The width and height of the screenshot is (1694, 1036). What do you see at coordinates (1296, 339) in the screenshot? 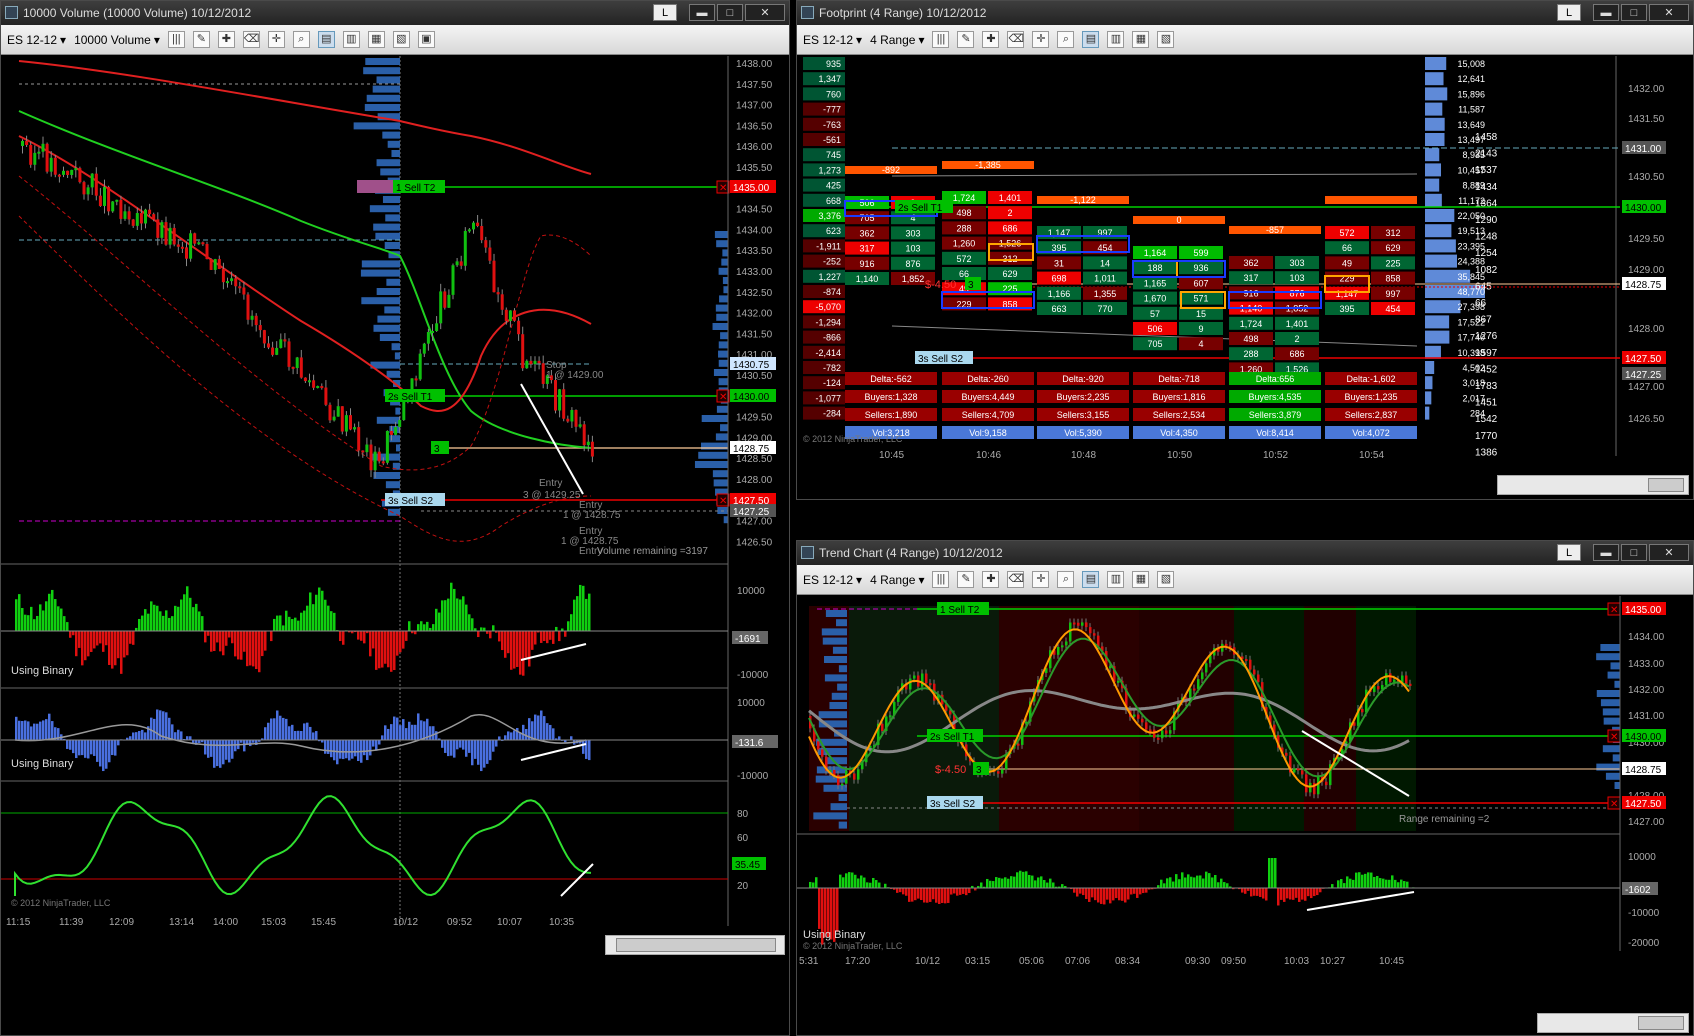
I see `footprint-cell-value: 2` at bounding box center [1296, 339].